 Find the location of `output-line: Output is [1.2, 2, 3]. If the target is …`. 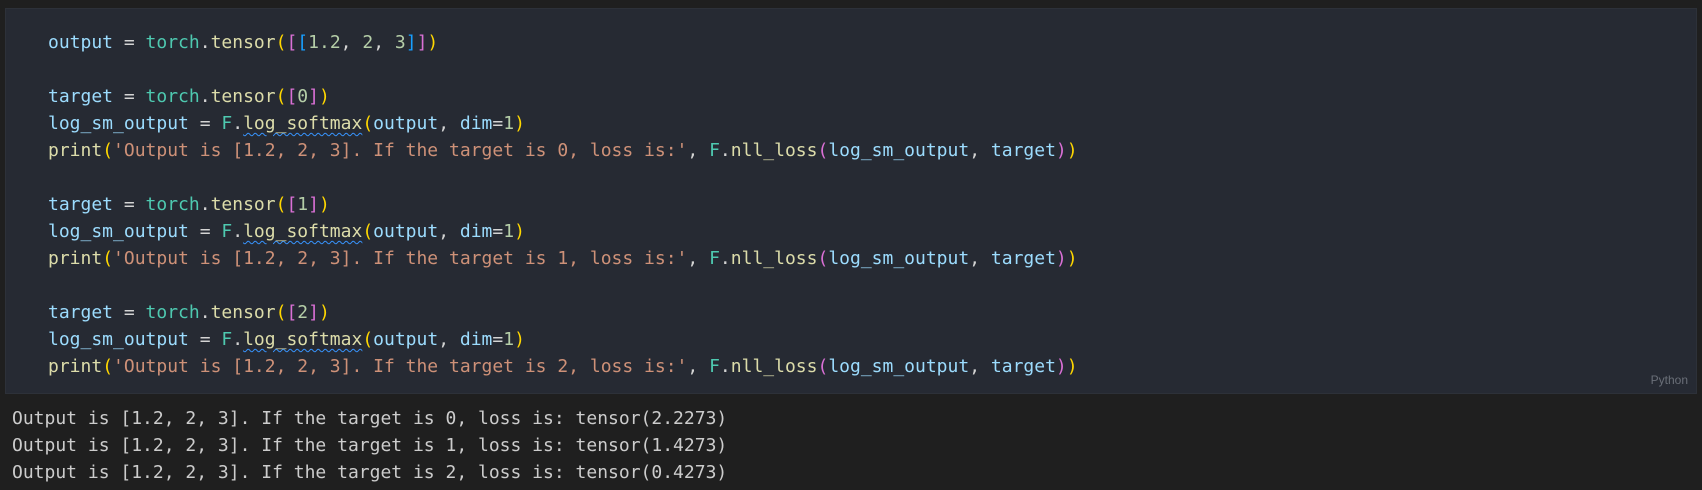

output-line: Output is [1.2, 2, 3]. If the target is … is located at coordinates (370, 418).